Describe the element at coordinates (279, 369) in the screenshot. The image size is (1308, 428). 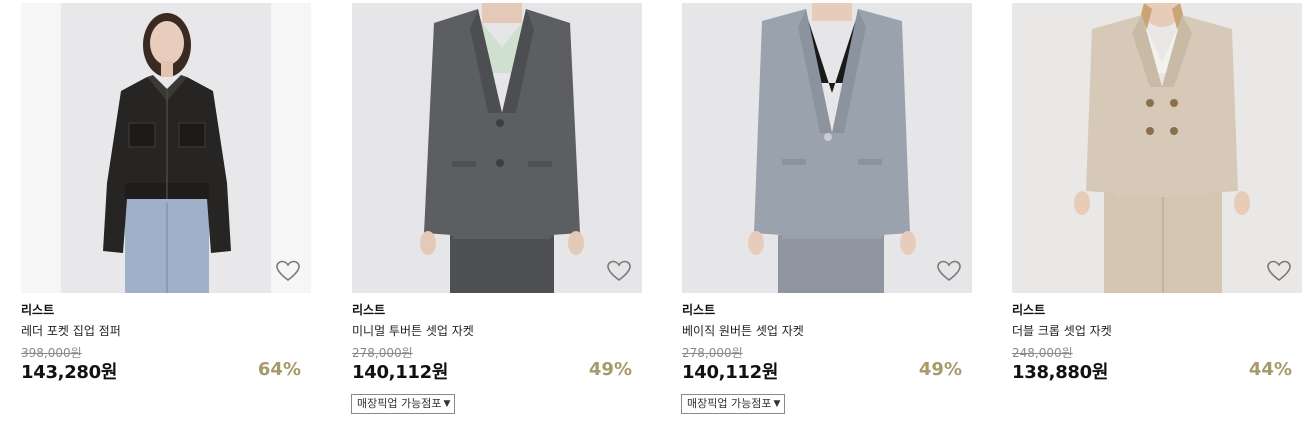
I see `discount-rate: 64%` at that location.